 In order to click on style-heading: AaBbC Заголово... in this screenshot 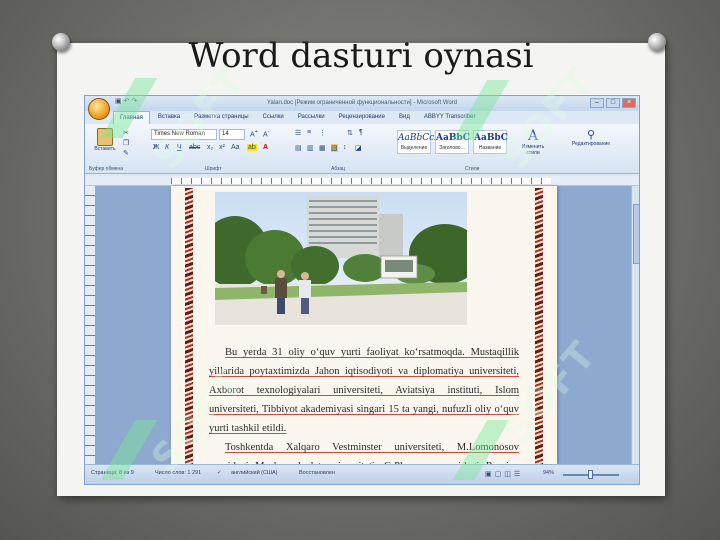, I will do `click(452, 142)`.